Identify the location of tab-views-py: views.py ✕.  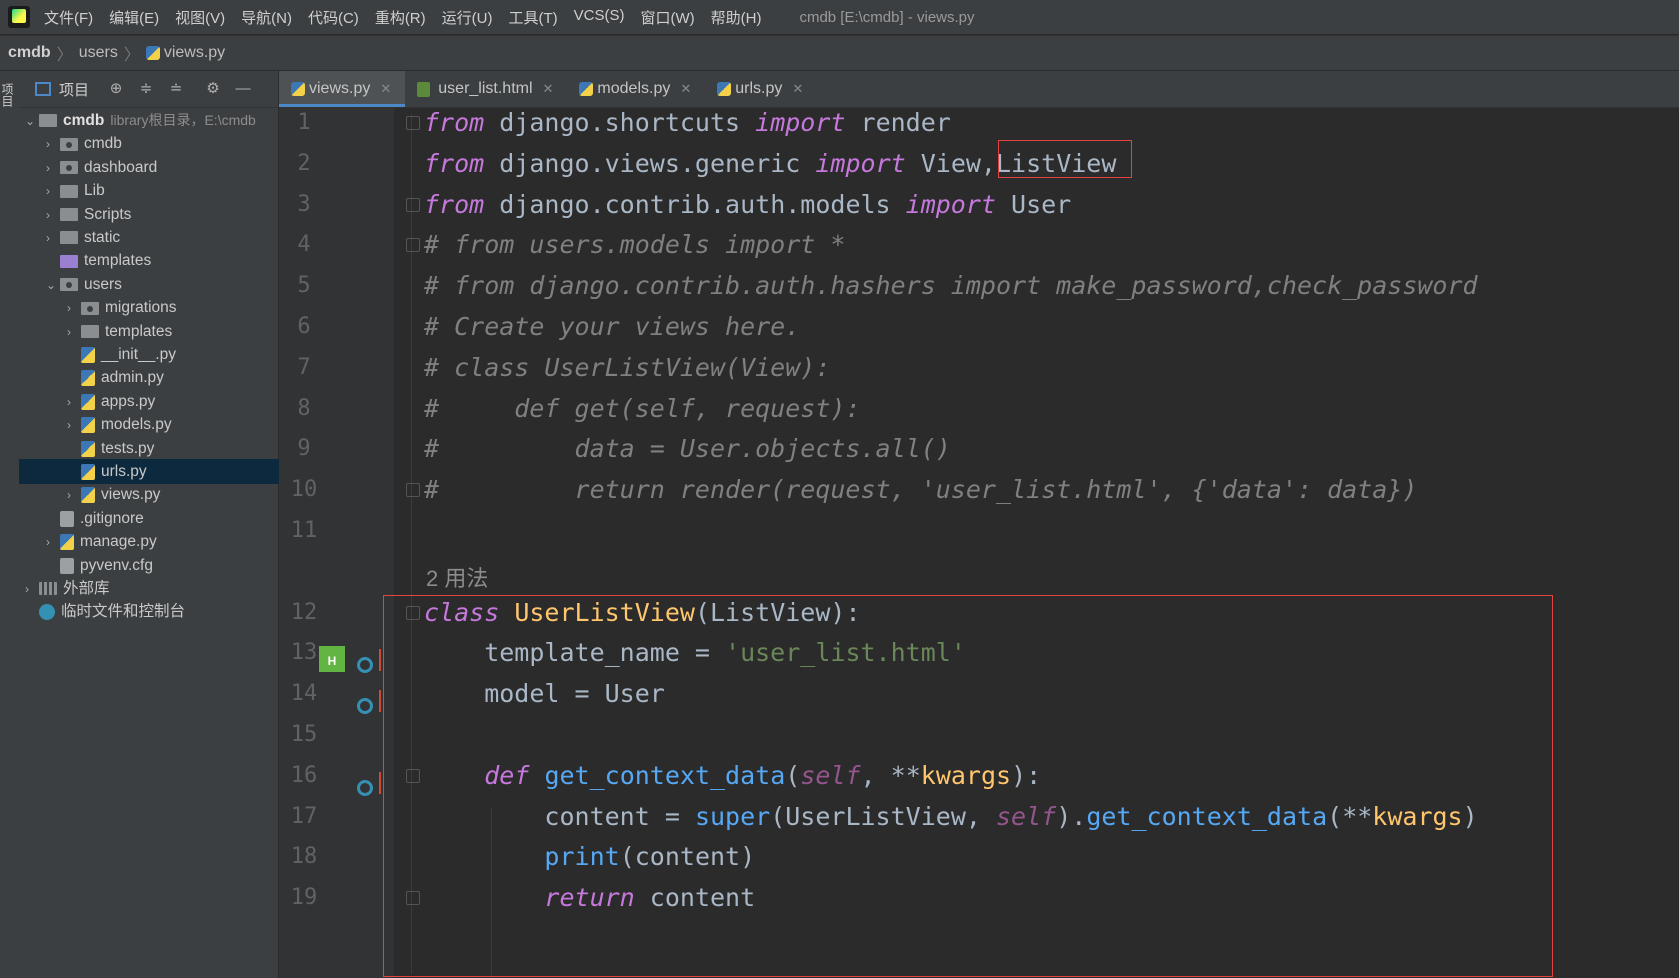
(342, 89).